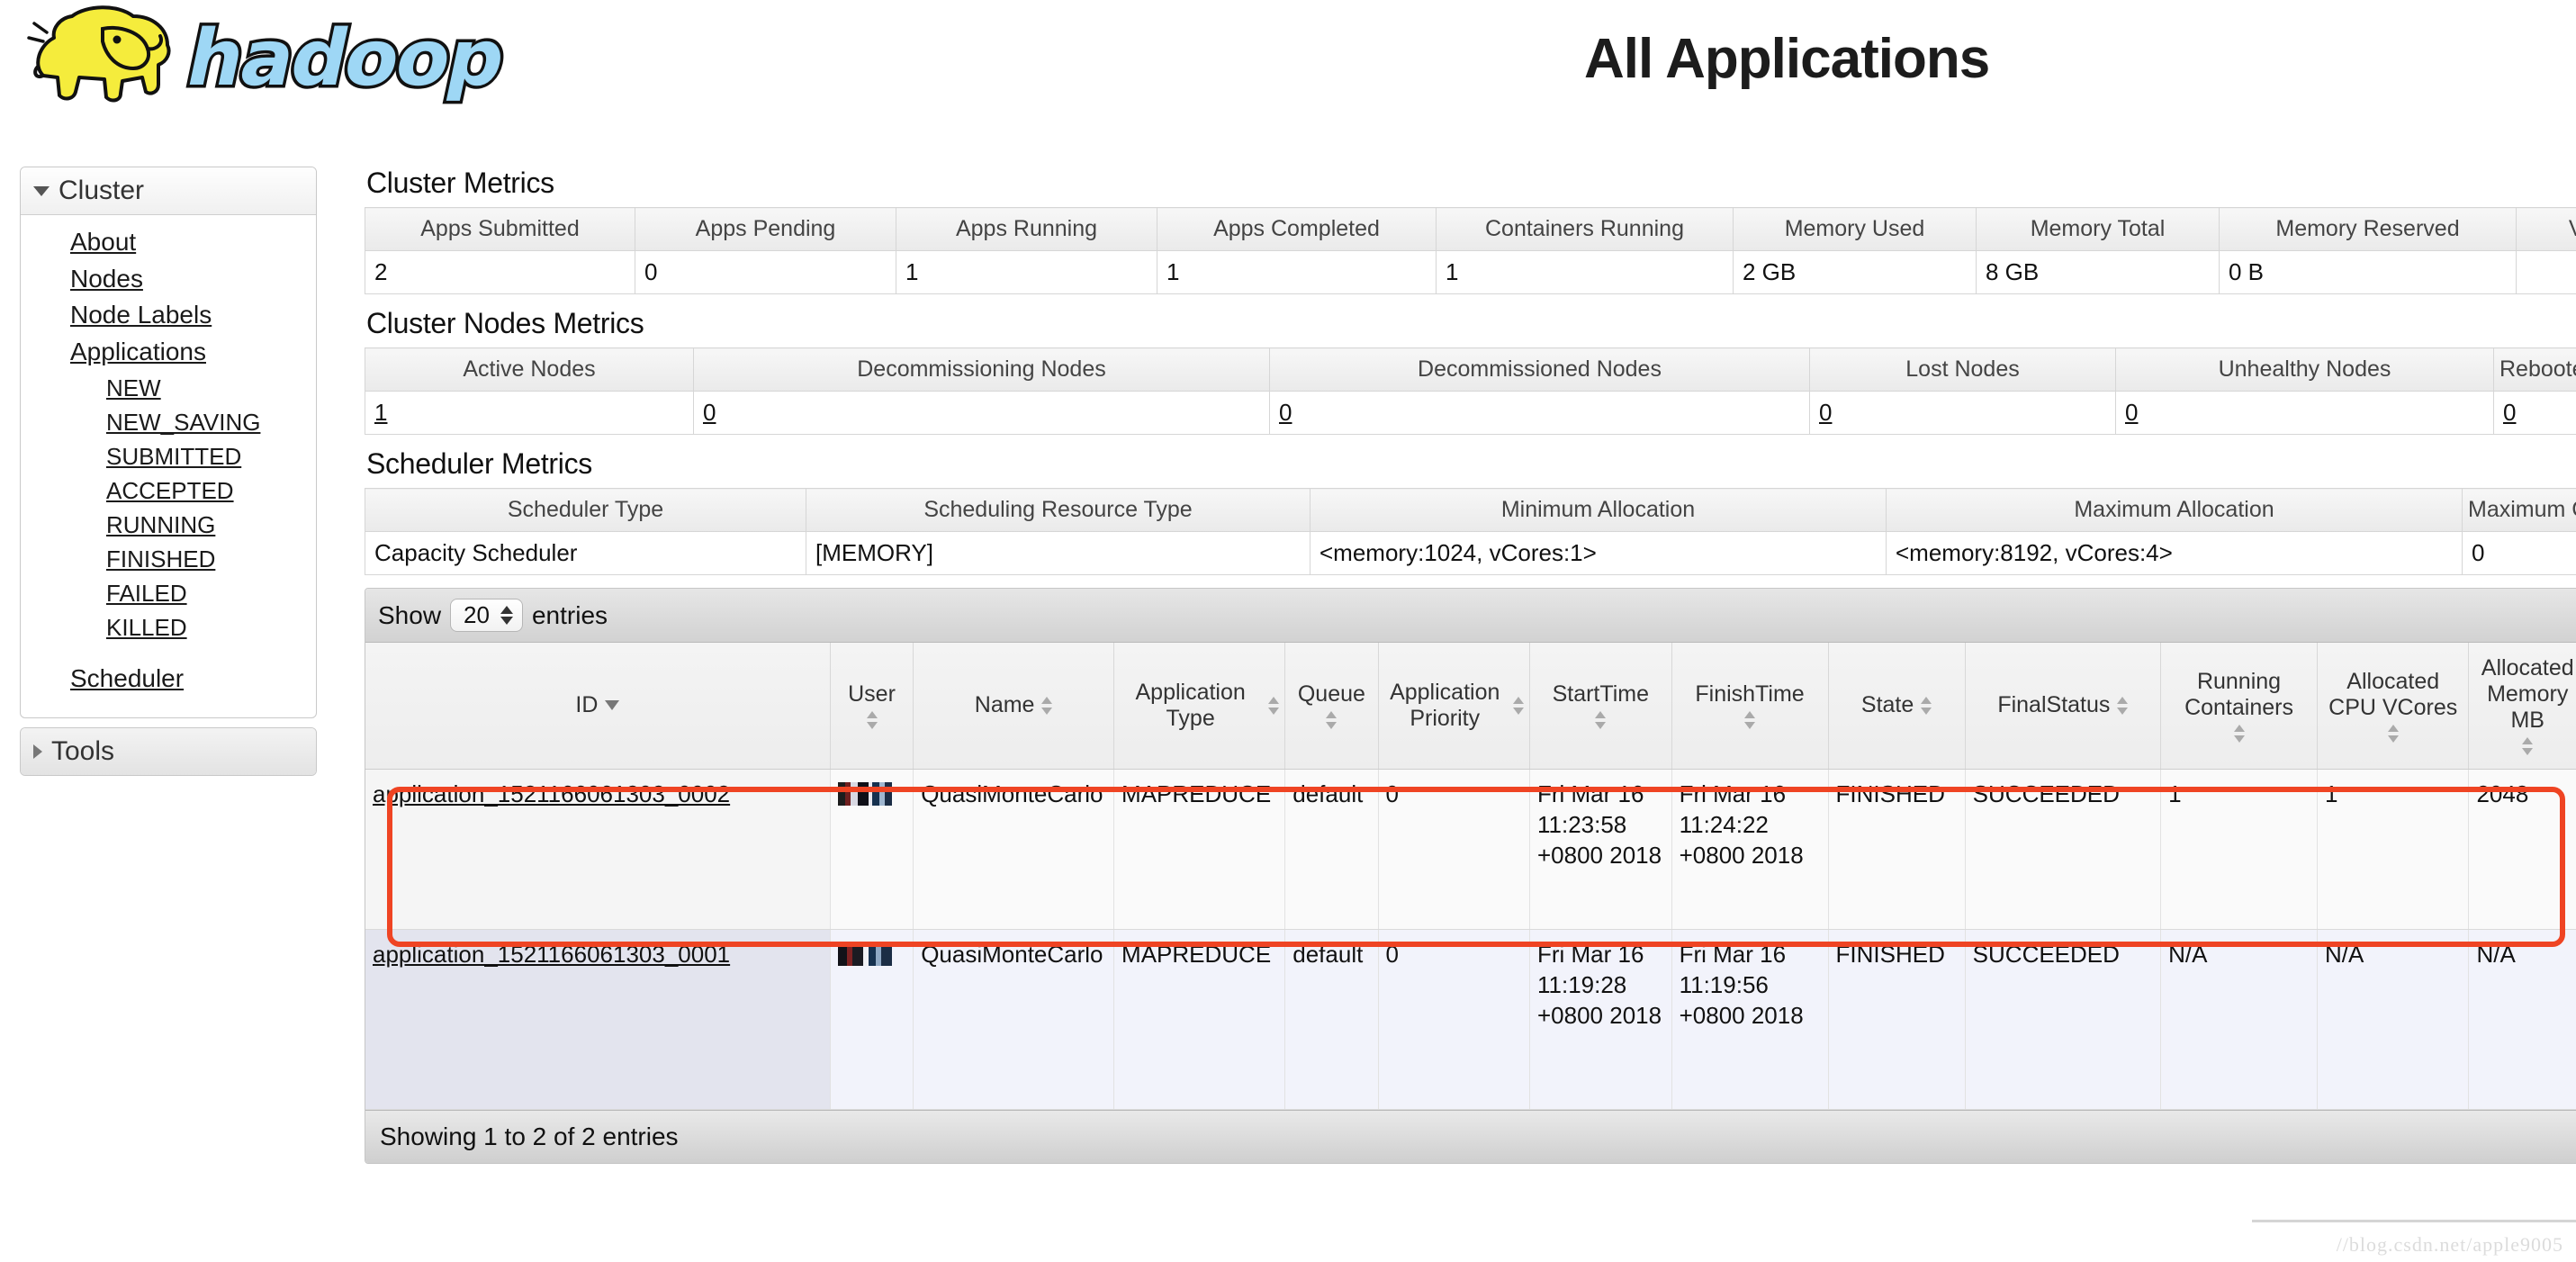 The image size is (2576, 1262). I want to click on scheduler-metrics-title: Scheduler Metrics, so click(479, 463).